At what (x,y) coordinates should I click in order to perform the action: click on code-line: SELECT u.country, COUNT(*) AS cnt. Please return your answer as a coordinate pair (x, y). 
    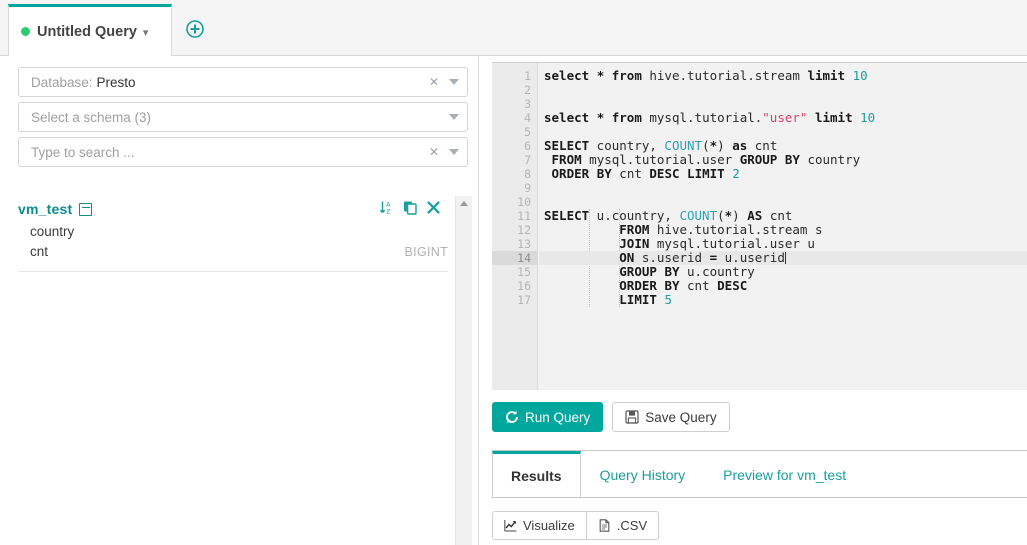
    Looking at the image, I should click on (668, 215).